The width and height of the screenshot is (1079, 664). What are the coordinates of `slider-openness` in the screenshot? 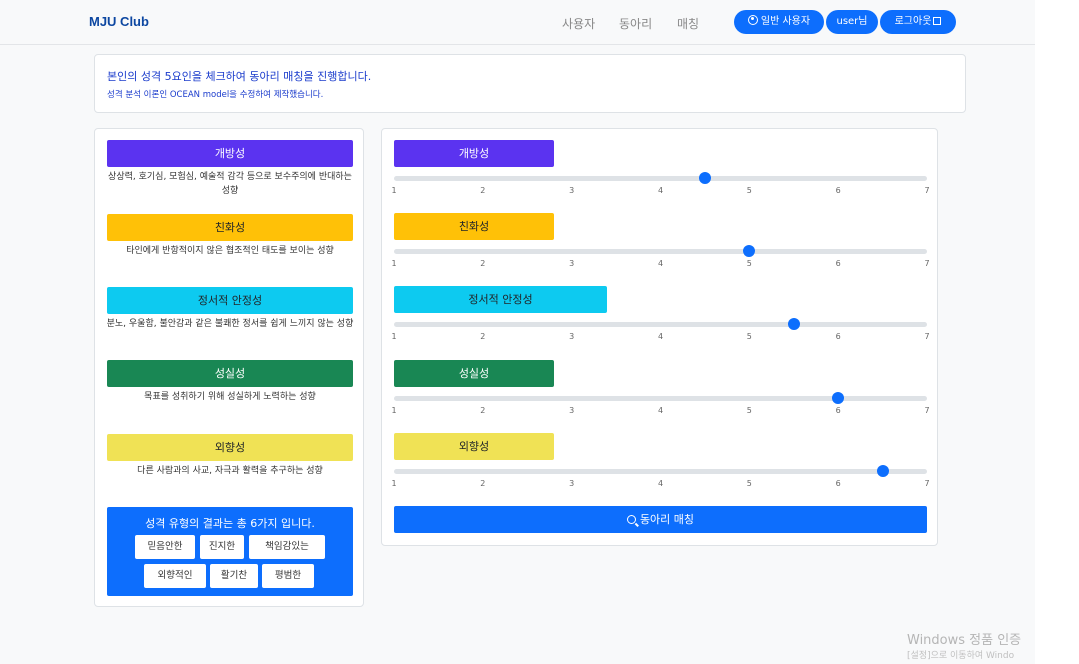 It's located at (660, 178).